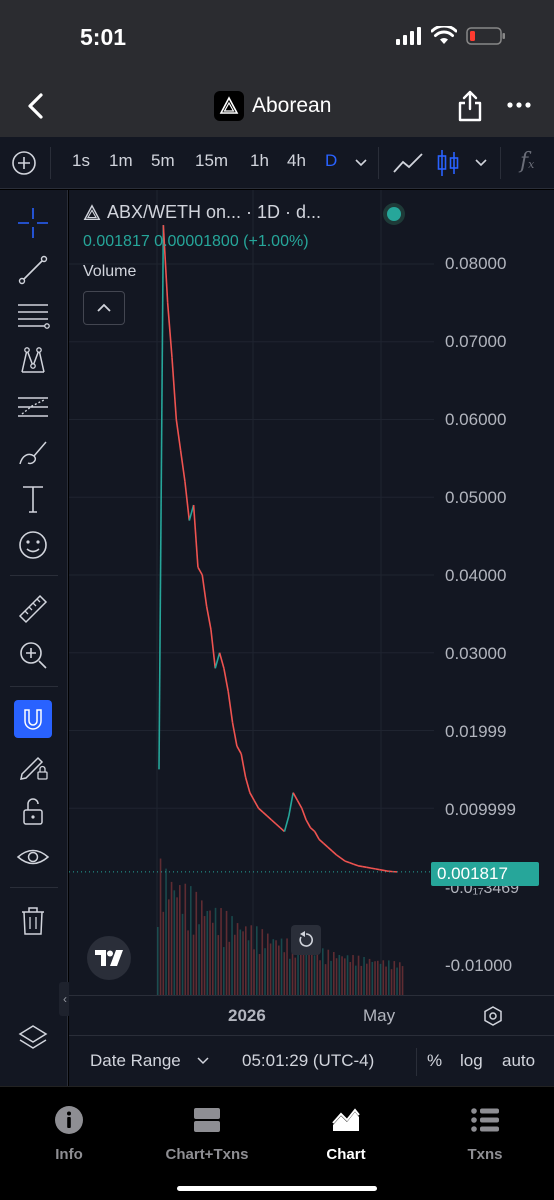 The image size is (554, 1200). Describe the element at coordinates (308, 1061) in the screenshot. I see `clock-display: 05:01:29 (UTC-4)` at that location.